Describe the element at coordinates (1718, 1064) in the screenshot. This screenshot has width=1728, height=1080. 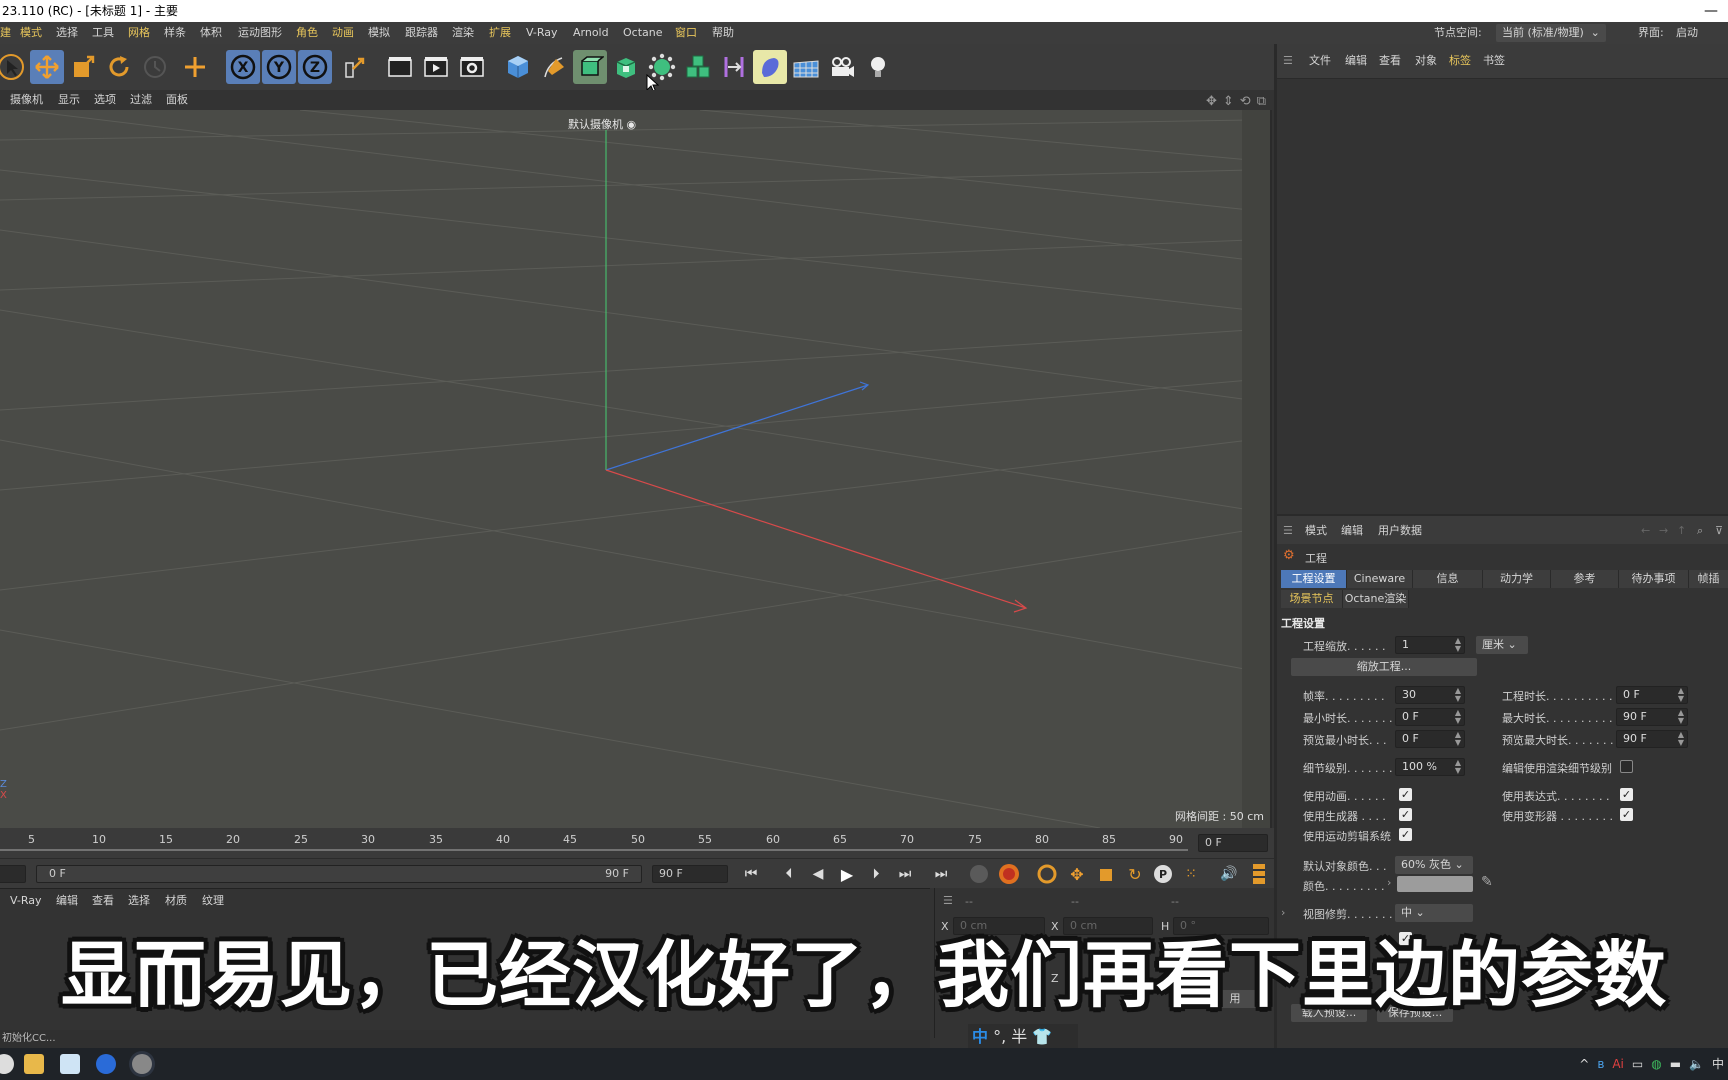
I see `input-method-label: 中` at that location.